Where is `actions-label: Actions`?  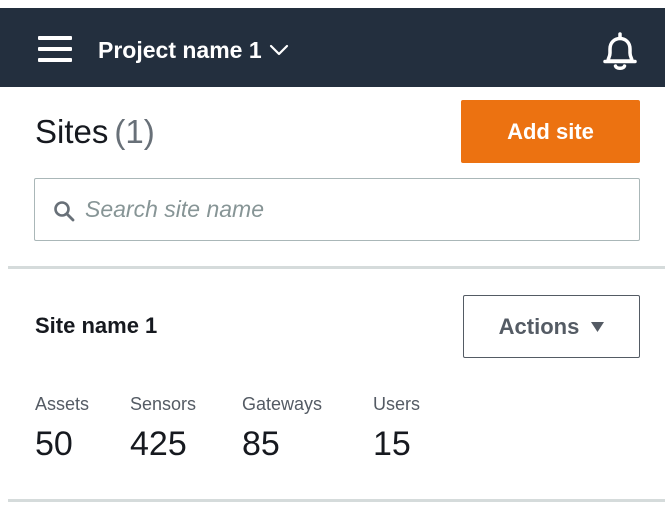
actions-label: Actions is located at coordinates (539, 326).